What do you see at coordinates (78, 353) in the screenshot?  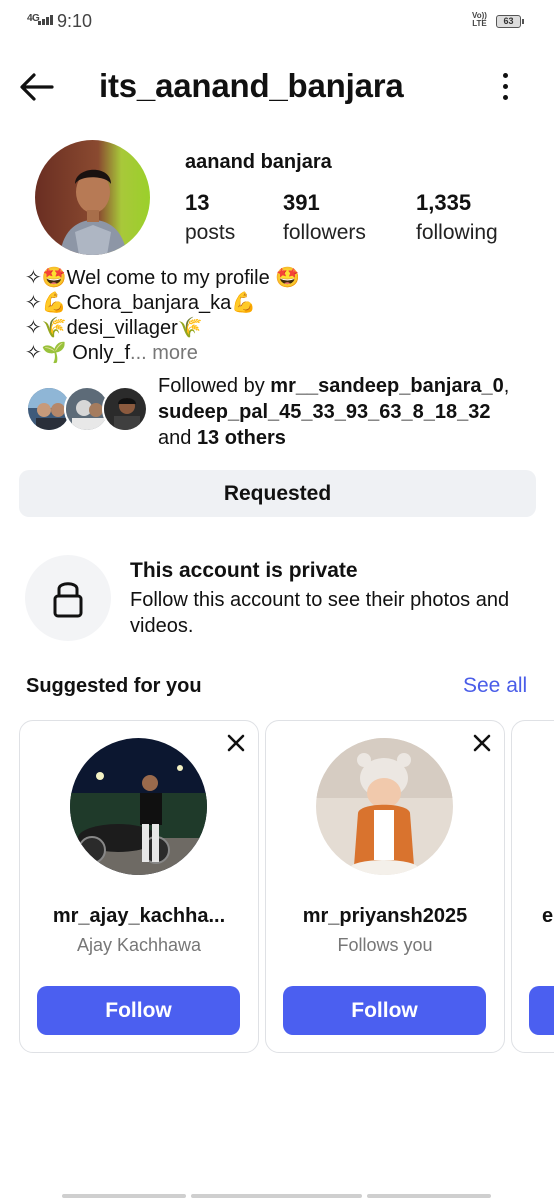 I see `bio-line: ✧🌱 Only_f` at bounding box center [78, 353].